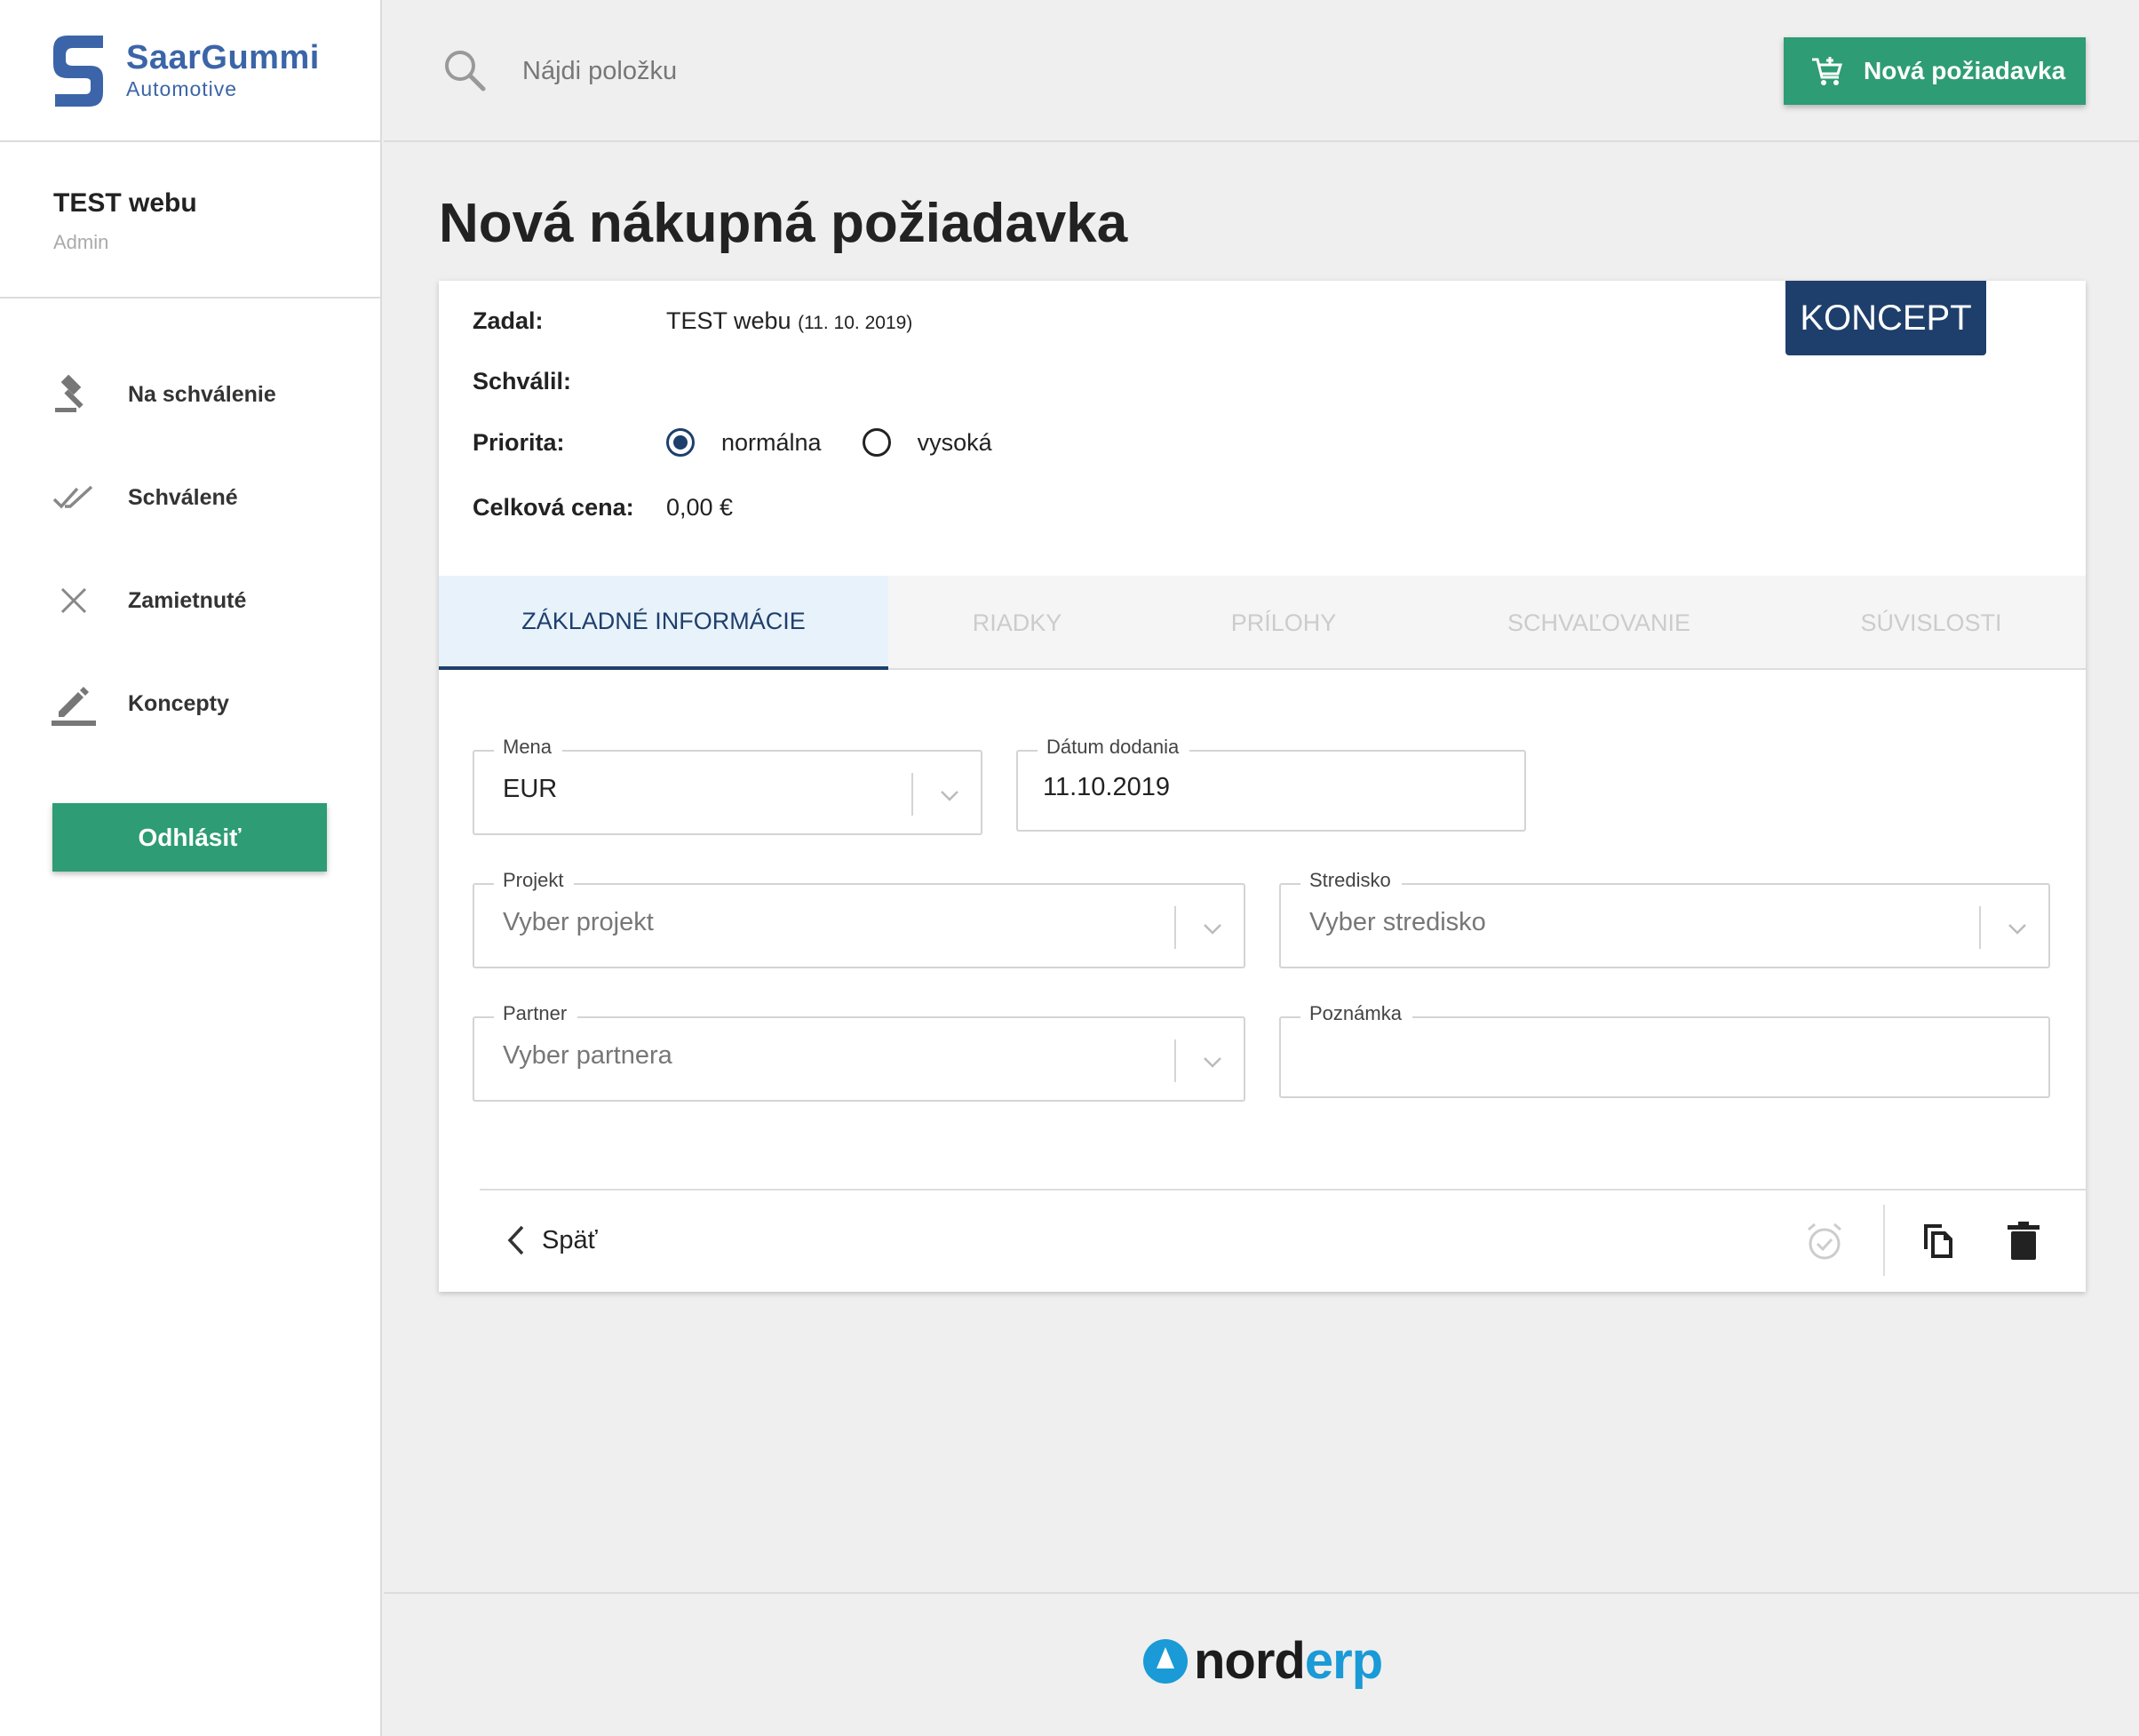  What do you see at coordinates (1397, 922) in the screenshot?
I see `cost-center-placeholder: Vyber stredisko` at bounding box center [1397, 922].